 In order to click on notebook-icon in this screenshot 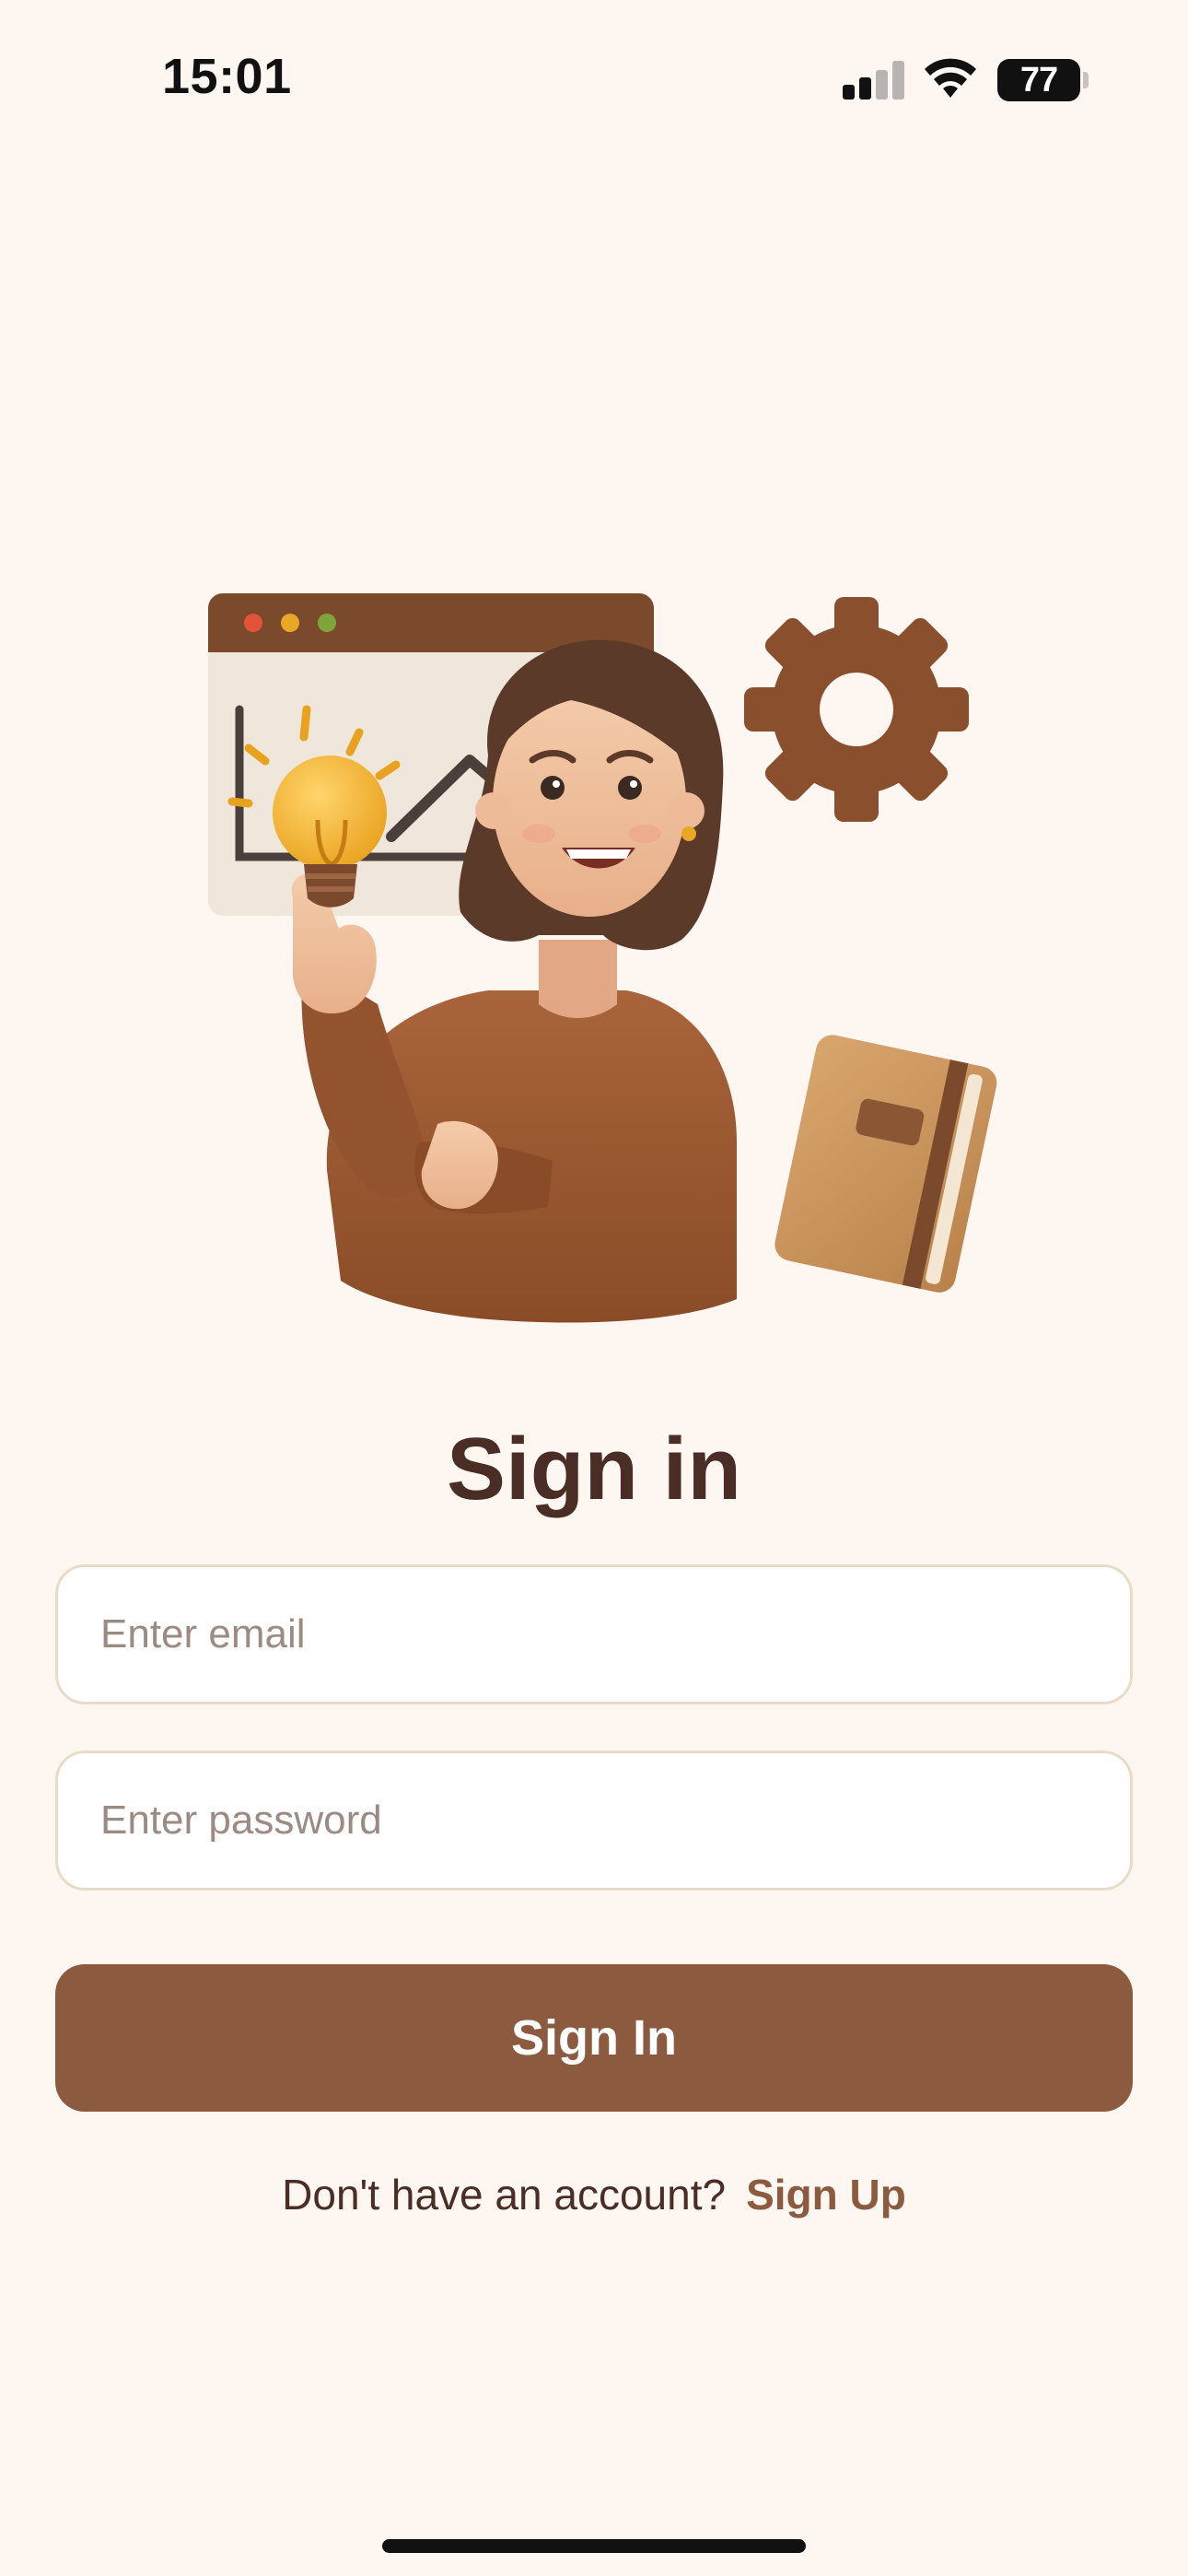, I will do `click(886, 1164)`.